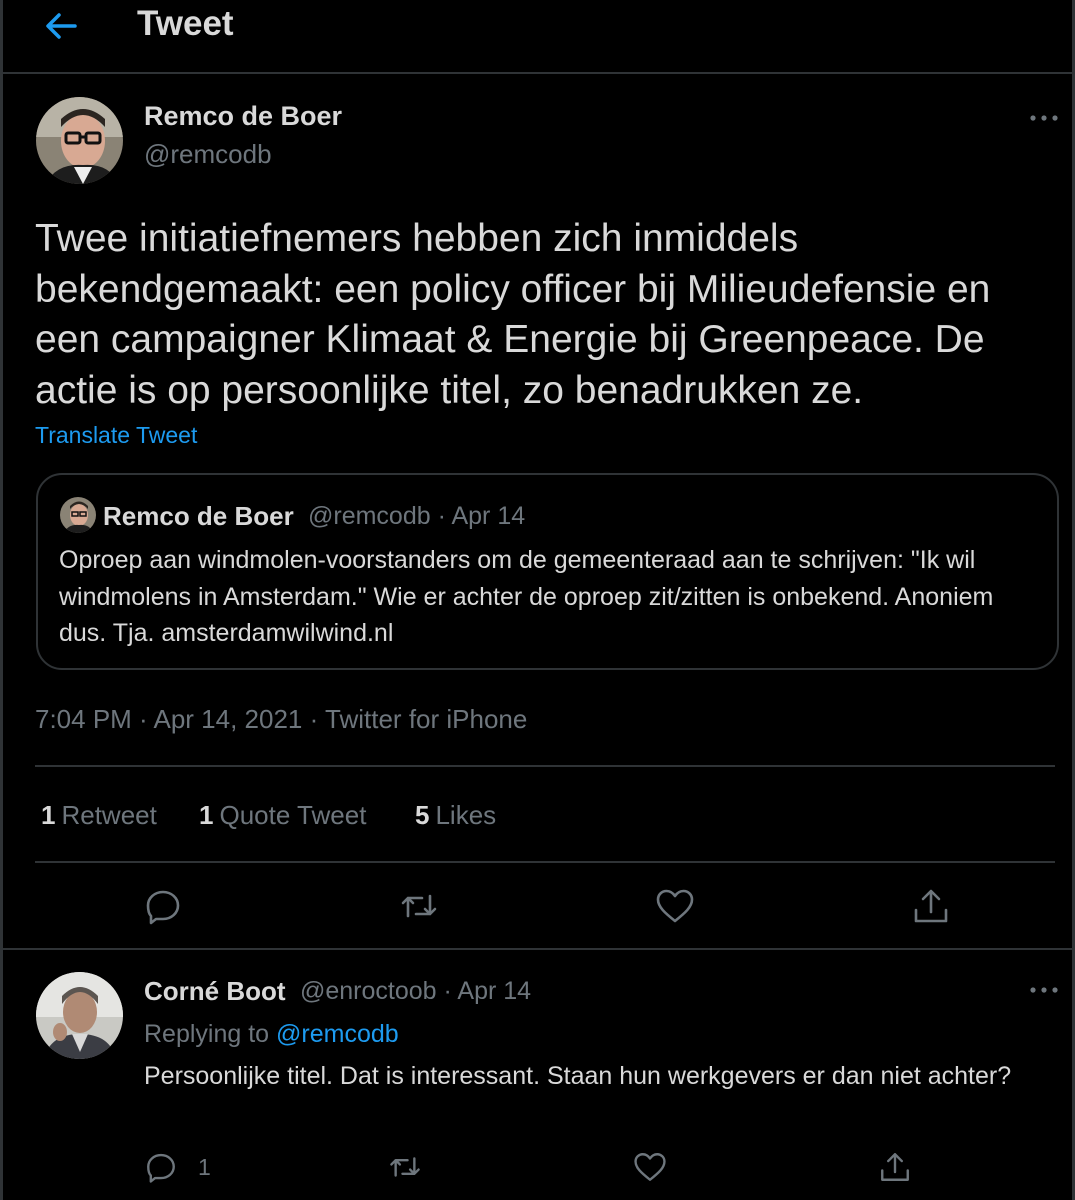 The width and height of the screenshot is (1075, 1200). What do you see at coordinates (204, 1167) in the screenshot?
I see `reply-count: 1` at bounding box center [204, 1167].